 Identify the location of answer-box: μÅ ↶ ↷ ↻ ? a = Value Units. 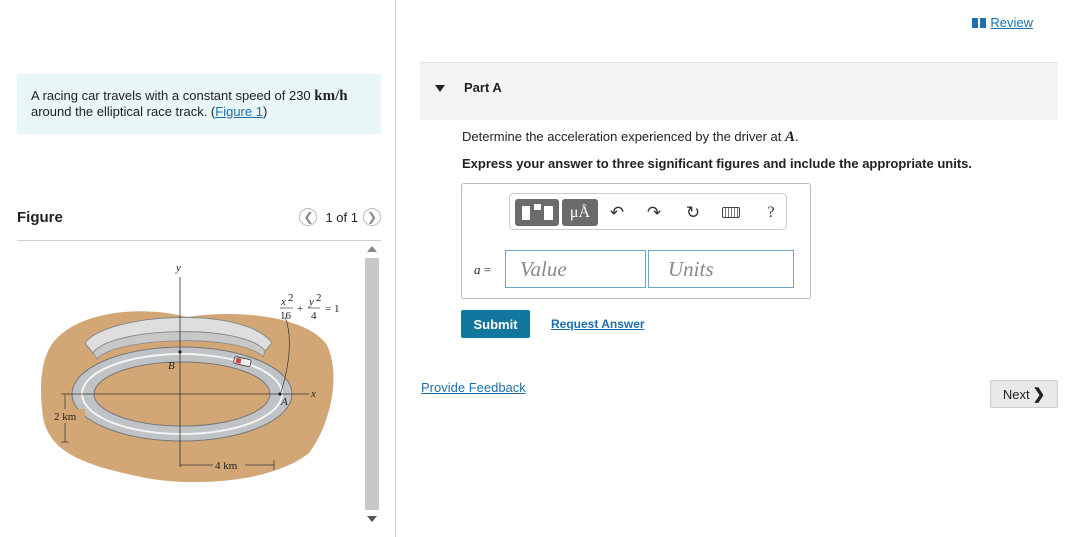
(636, 241).